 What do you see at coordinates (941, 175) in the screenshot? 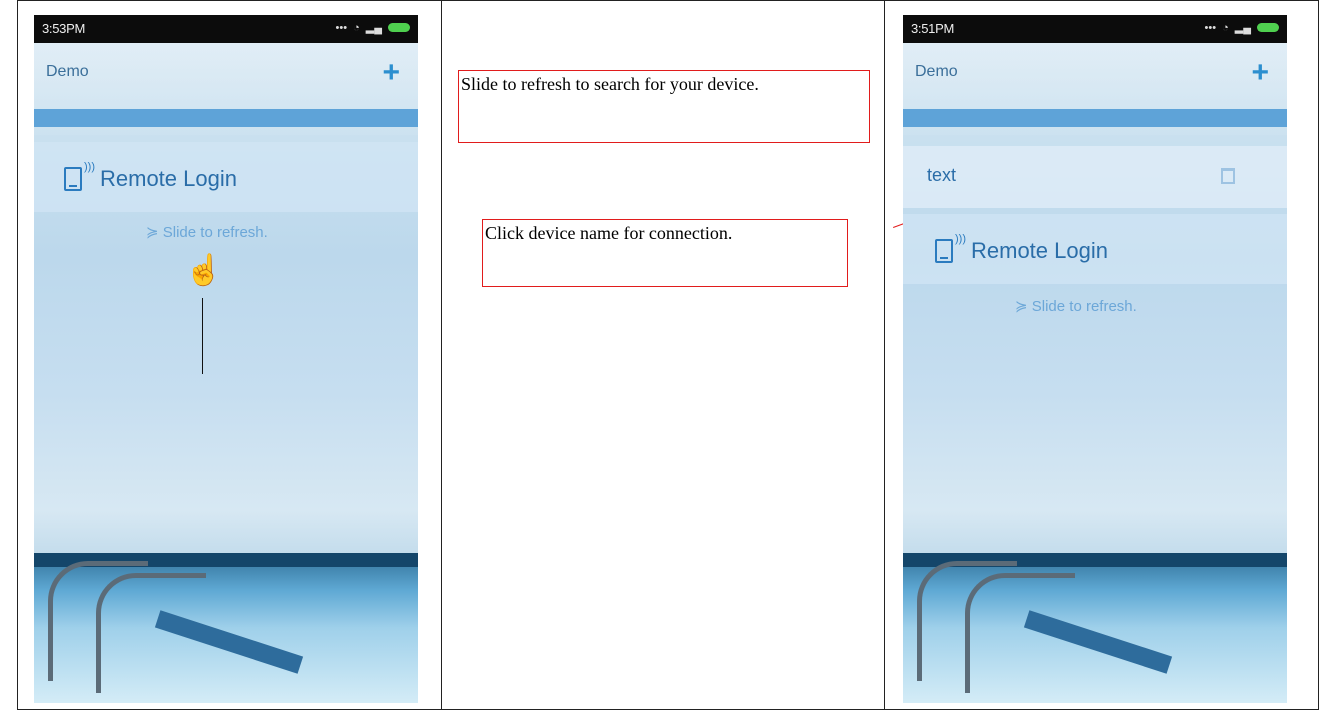
I see `device-name-label: text` at bounding box center [941, 175].